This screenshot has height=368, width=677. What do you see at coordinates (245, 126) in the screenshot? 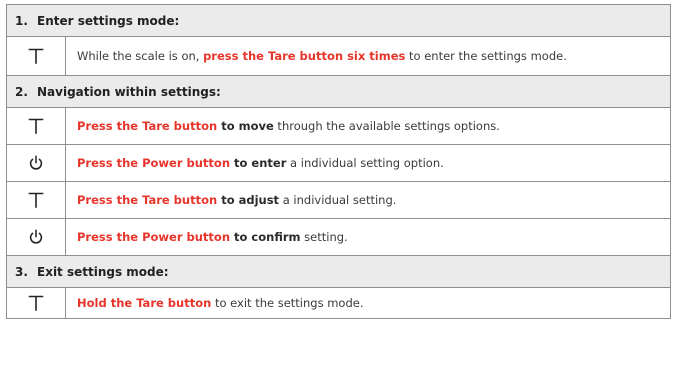
I see `bold-text: to move` at bounding box center [245, 126].